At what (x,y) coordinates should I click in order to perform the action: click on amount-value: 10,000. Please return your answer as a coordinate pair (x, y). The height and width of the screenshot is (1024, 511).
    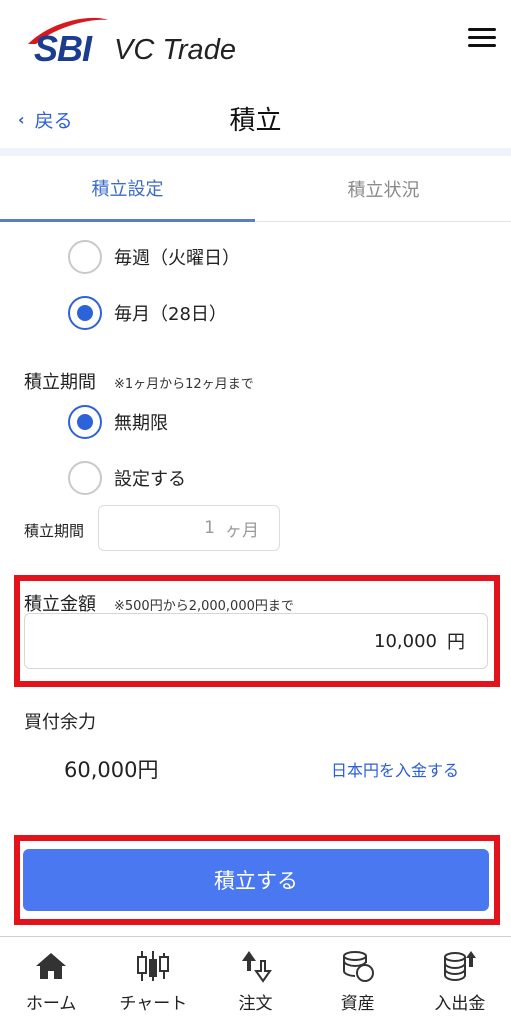
    Looking at the image, I should click on (405, 641).